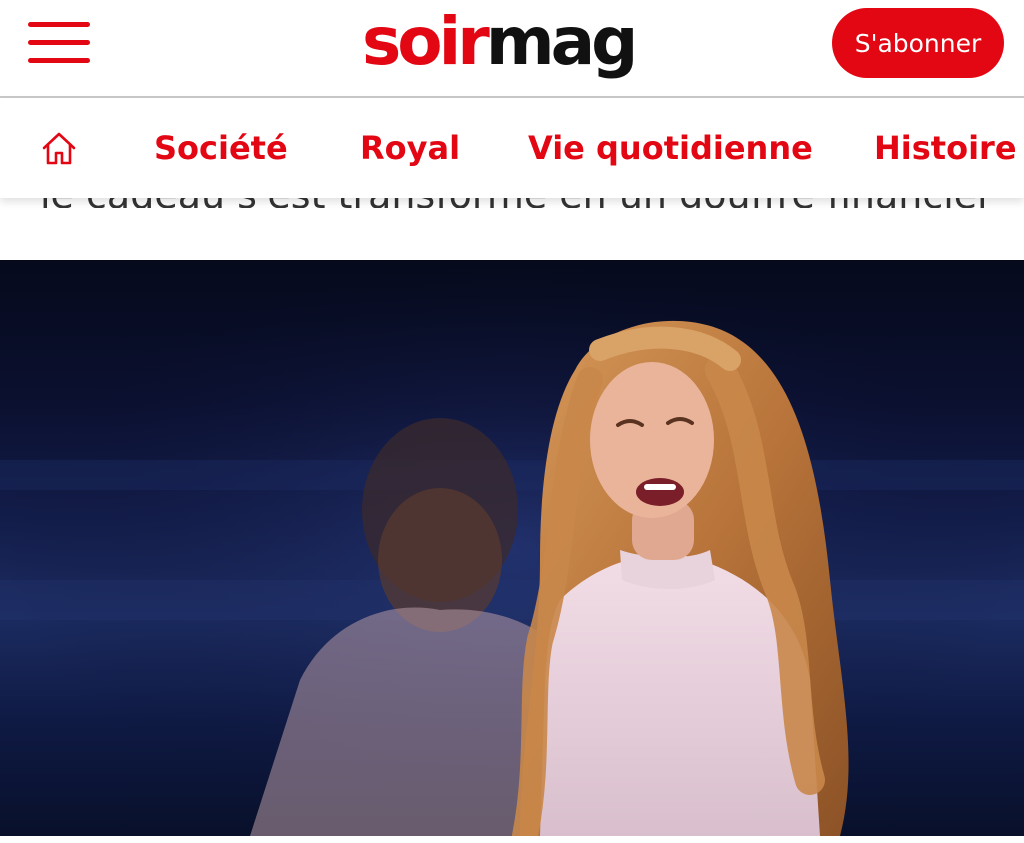 Image resolution: width=1024 pixels, height=843 pixels. What do you see at coordinates (562, 41) in the screenshot?
I see `logo-mag: mag` at bounding box center [562, 41].